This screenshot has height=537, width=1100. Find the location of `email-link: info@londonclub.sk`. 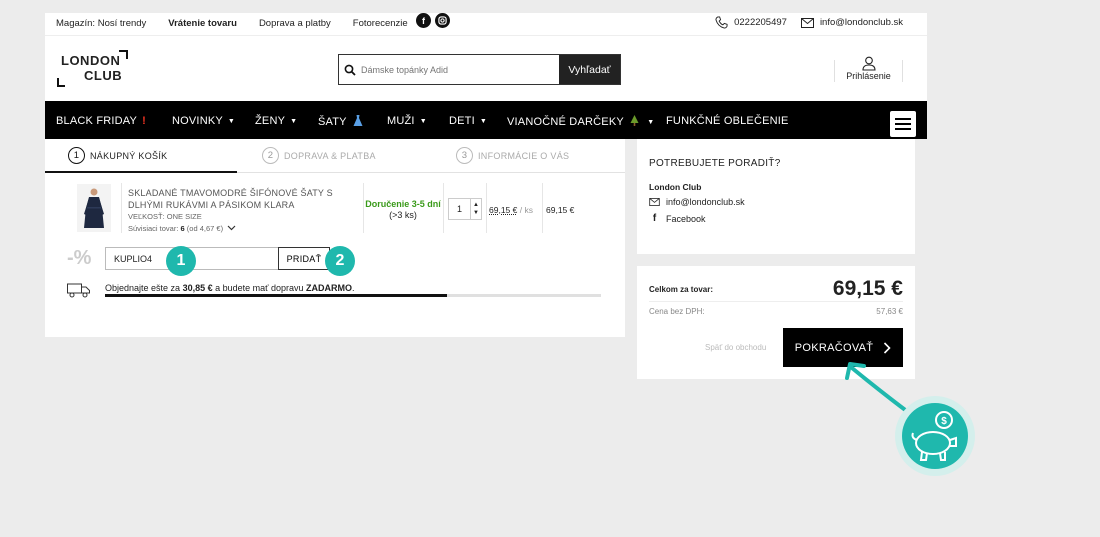

email-link: info@londonclub.sk is located at coordinates (861, 22).